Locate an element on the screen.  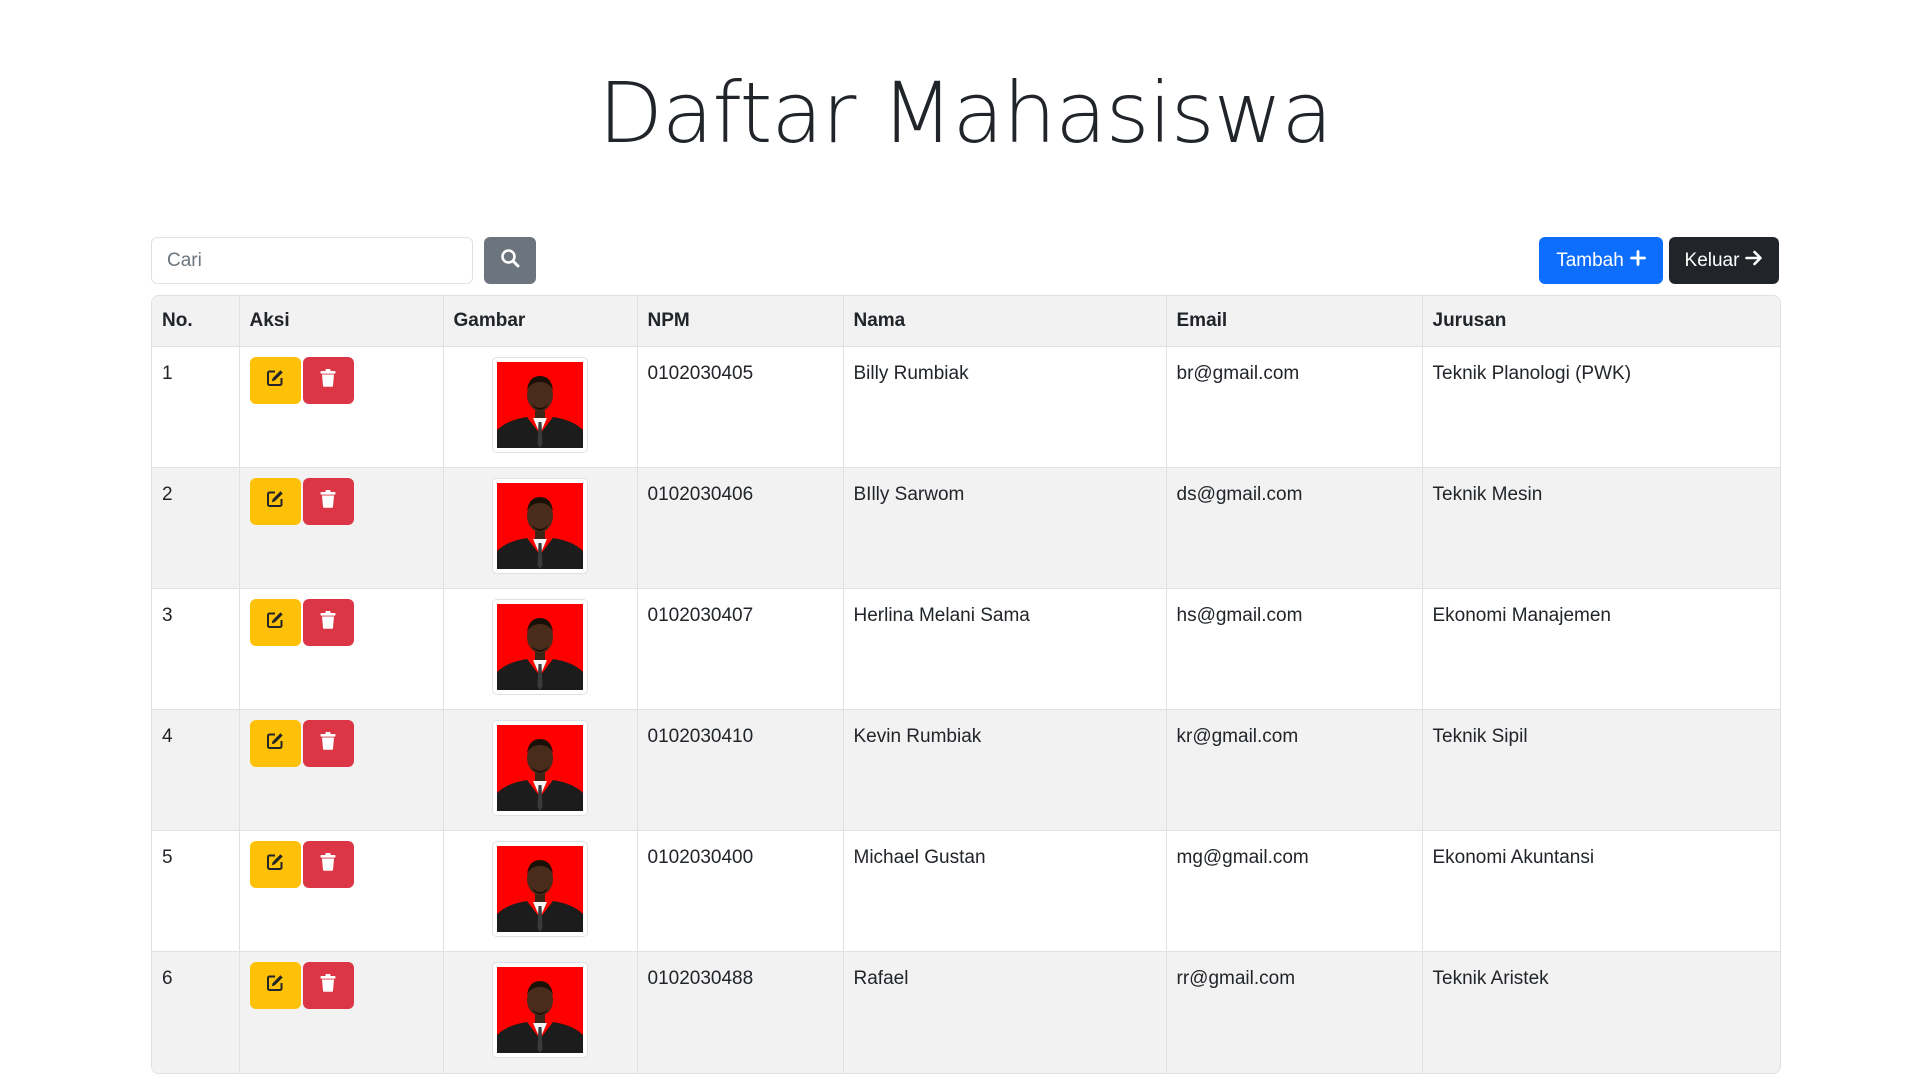
plus-icon is located at coordinates (1637, 260).